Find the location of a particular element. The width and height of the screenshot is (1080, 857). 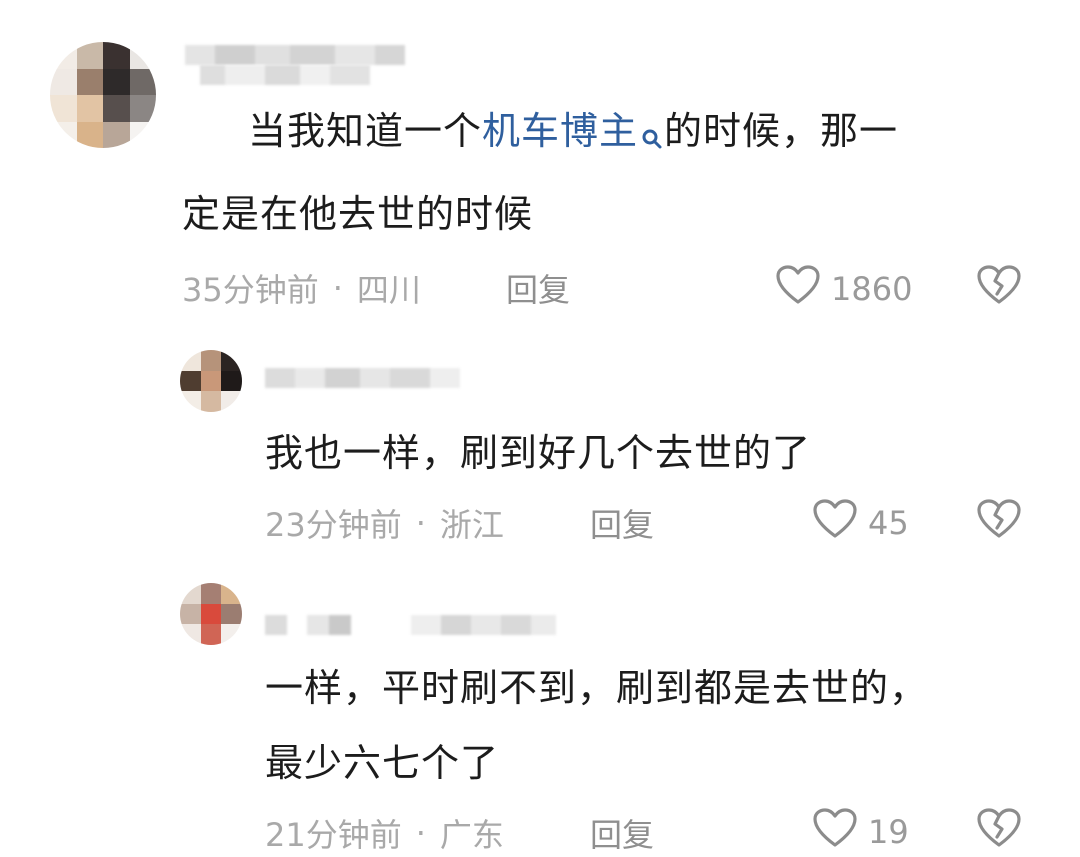

comment-location: 四川 is located at coordinates (388, 290).